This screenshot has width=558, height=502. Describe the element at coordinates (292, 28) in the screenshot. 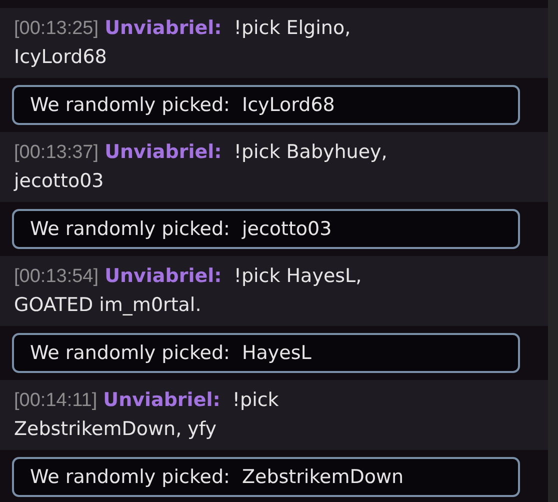

I see `chat-message: !pick Elgino,` at that location.